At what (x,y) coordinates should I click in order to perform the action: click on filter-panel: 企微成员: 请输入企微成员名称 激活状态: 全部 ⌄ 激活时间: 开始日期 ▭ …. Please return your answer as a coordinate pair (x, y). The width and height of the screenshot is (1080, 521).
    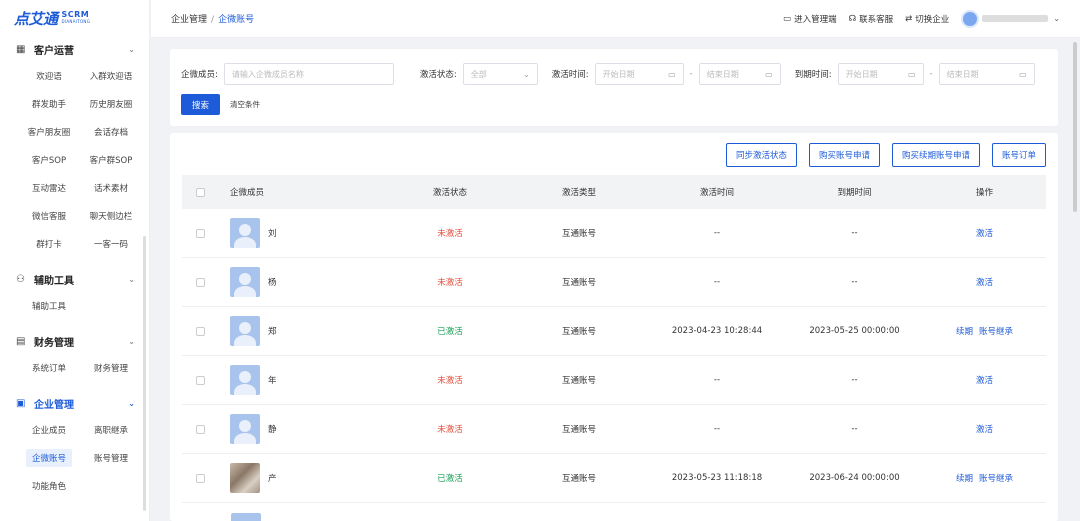
    Looking at the image, I should click on (614, 87).